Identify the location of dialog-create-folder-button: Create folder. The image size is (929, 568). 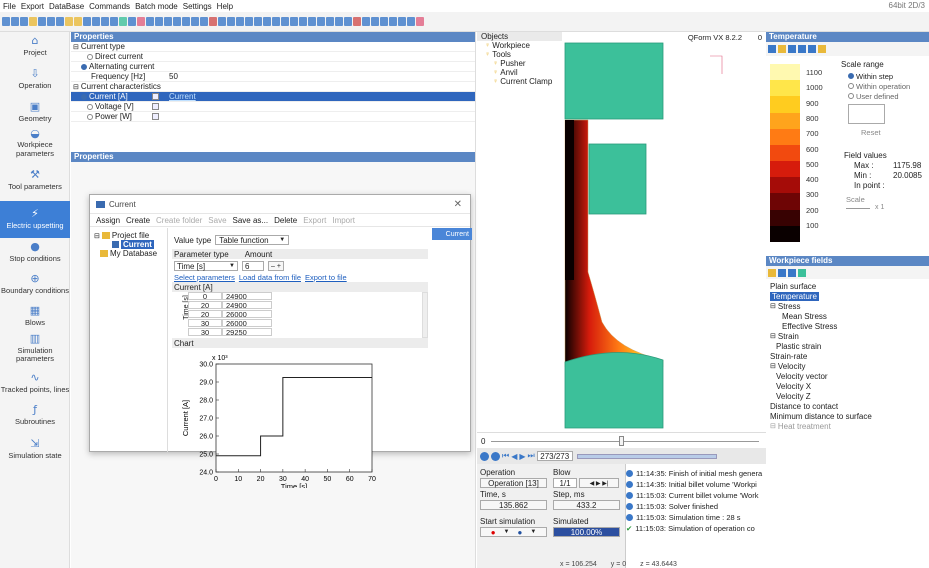
(179, 220).